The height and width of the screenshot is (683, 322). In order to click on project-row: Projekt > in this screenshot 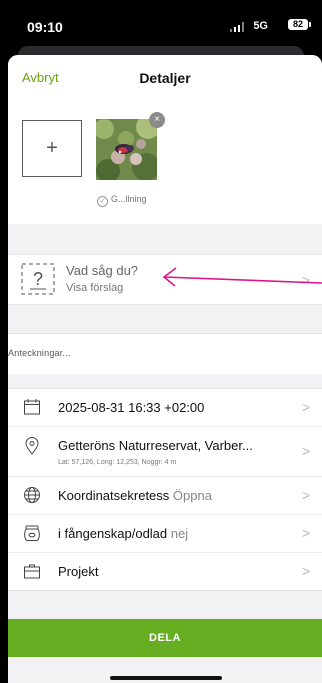, I will do `click(165, 571)`.